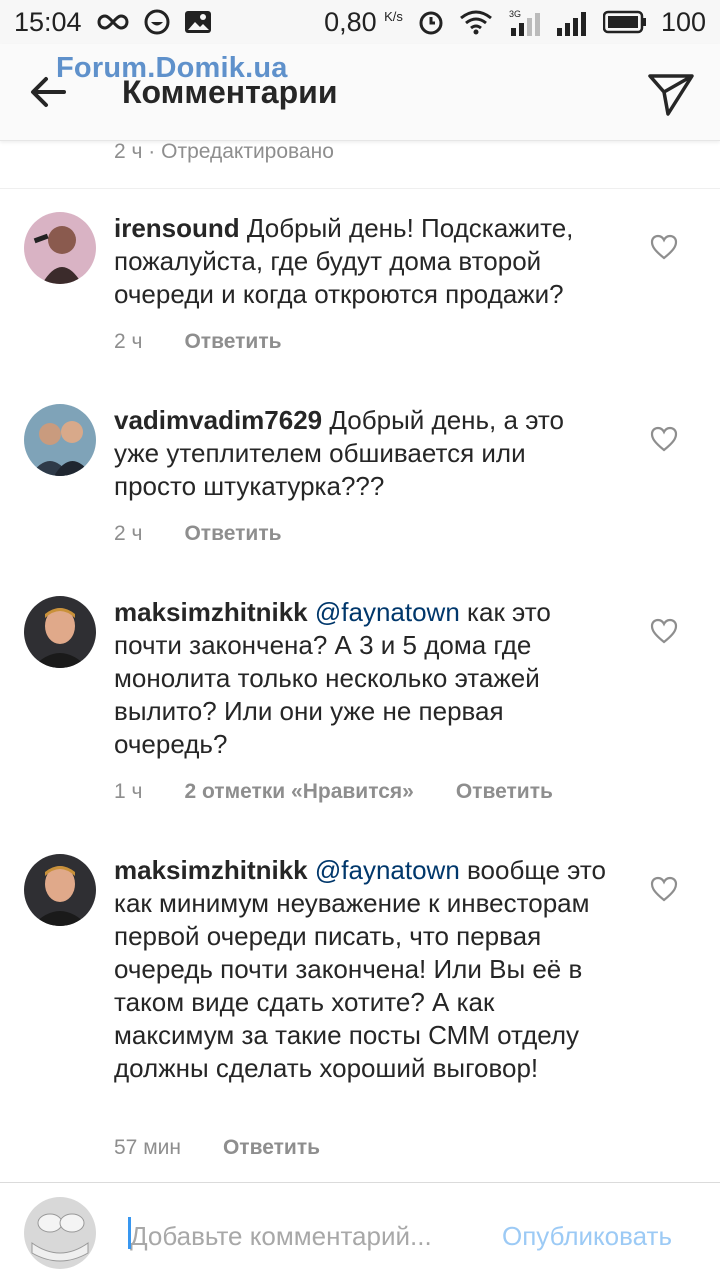 Image resolution: width=720 pixels, height=1281 pixels. Describe the element at coordinates (198, 22) in the screenshot. I see `gallery-icon` at that location.